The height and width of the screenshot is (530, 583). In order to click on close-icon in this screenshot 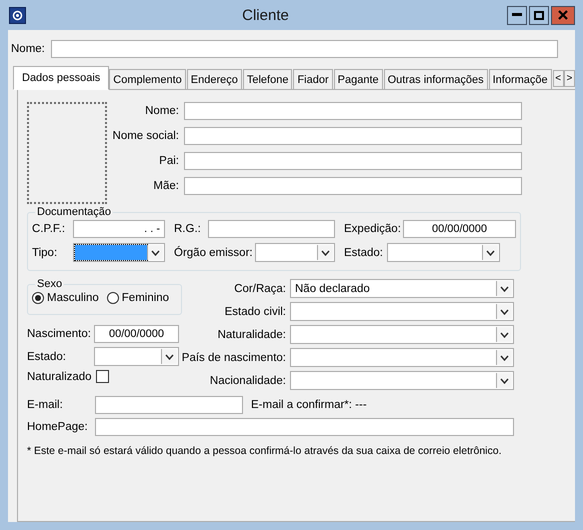, I will do `click(563, 15)`.